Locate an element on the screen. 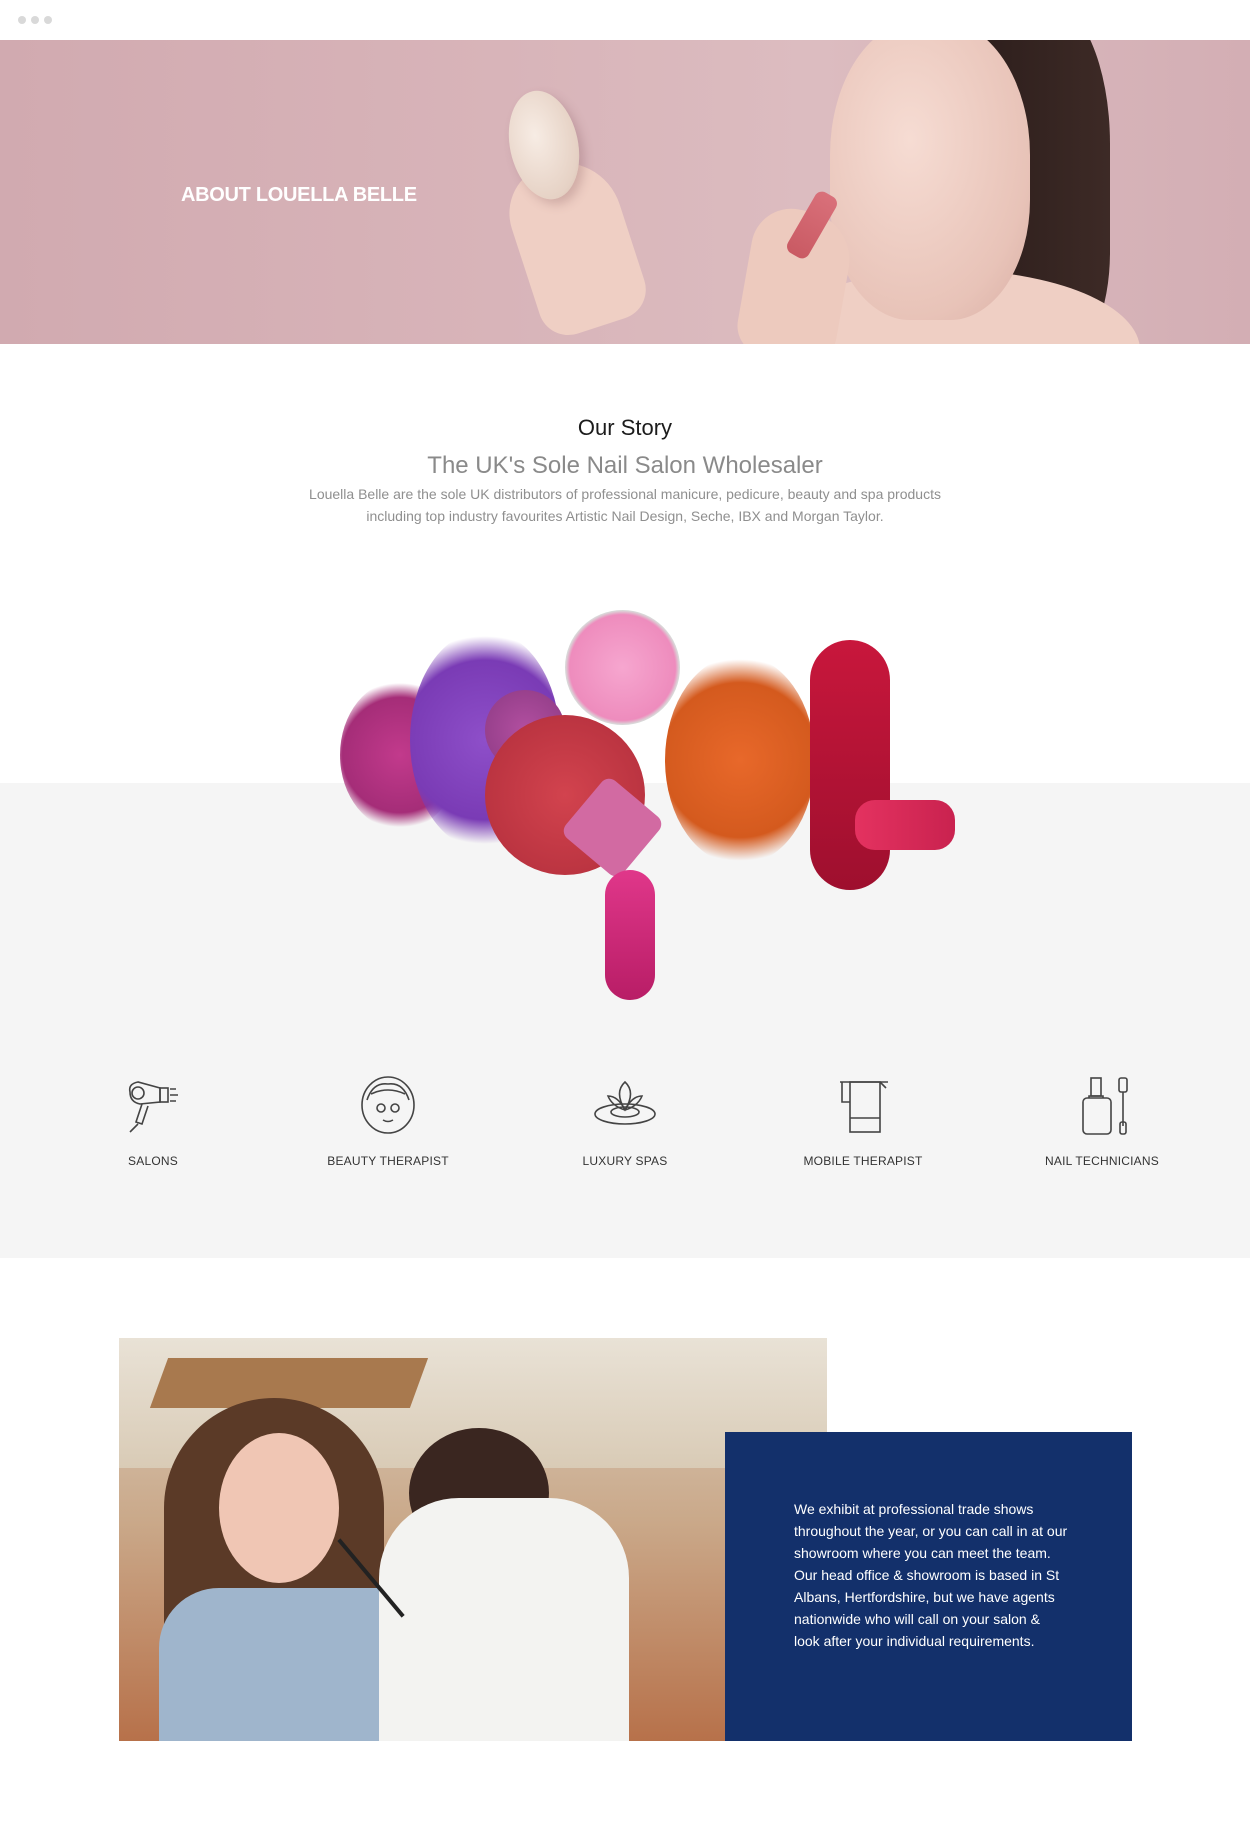 The width and height of the screenshot is (1250, 1822). service-salons: SALONS is located at coordinates (153, 1119).